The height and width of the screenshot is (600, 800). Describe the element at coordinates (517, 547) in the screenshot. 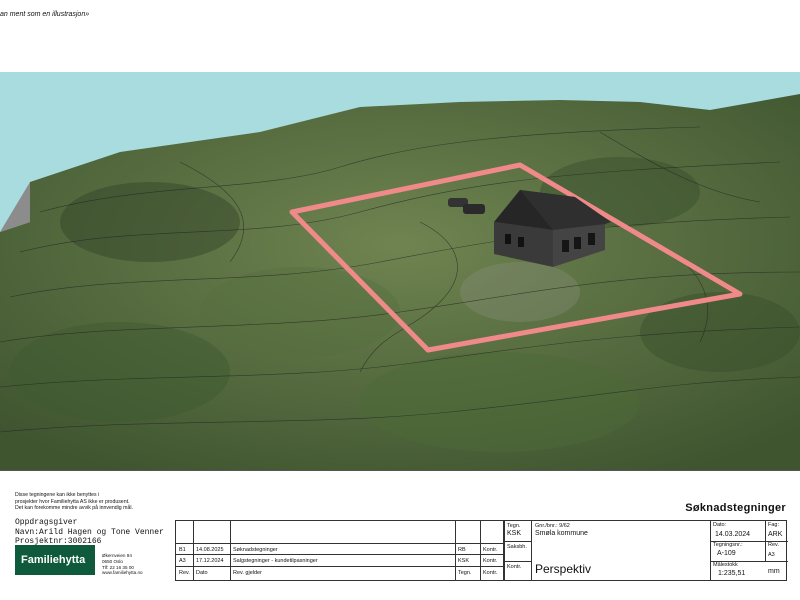

I see `saksbh-label: Saksbh.` at that location.